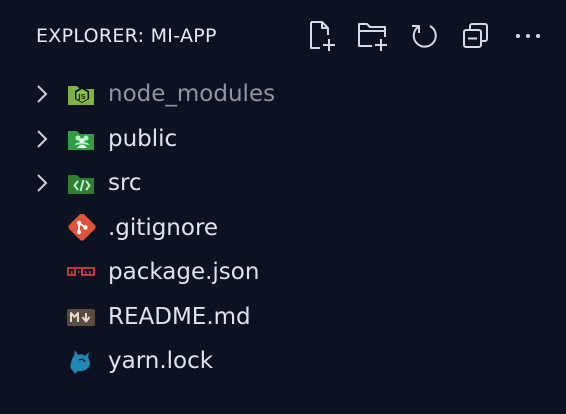 Image resolution: width=566 pixels, height=414 pixels. Describe the element at coordinates (192, 94) in the screenshot. I see `tree-item-label: node_modules` at that location.